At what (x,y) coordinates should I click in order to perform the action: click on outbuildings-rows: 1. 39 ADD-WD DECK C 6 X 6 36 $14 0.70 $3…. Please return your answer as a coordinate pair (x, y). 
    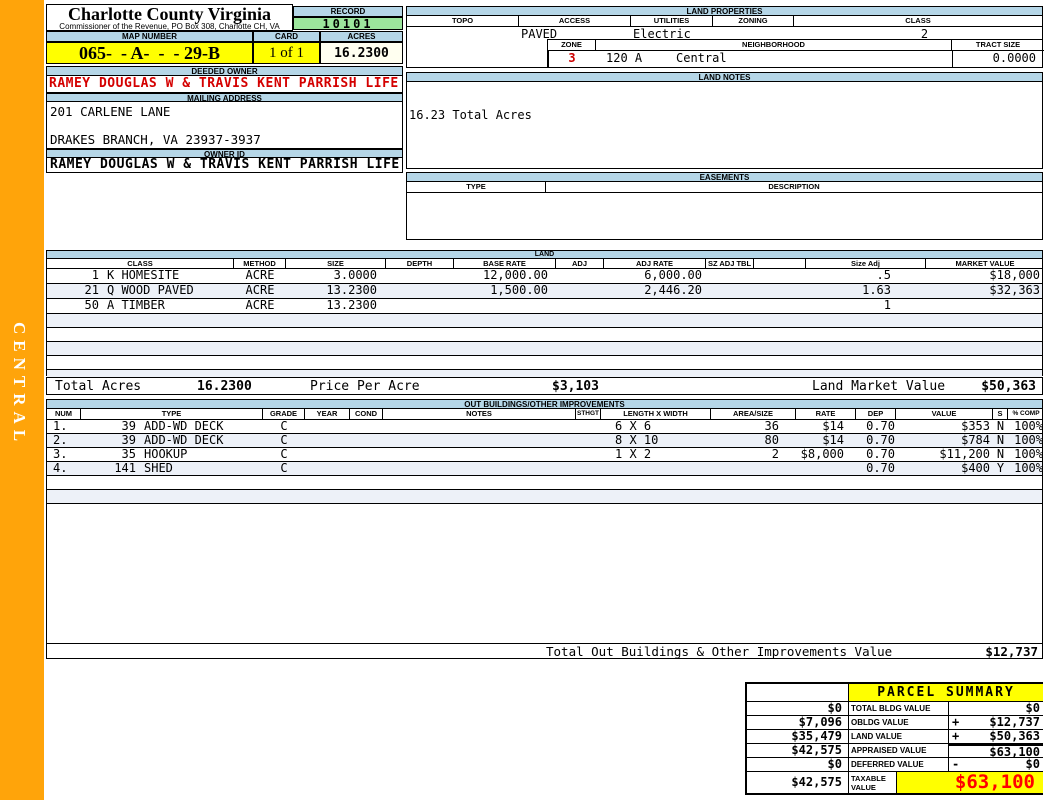
    Looking at the image, I should click on (544, 468).